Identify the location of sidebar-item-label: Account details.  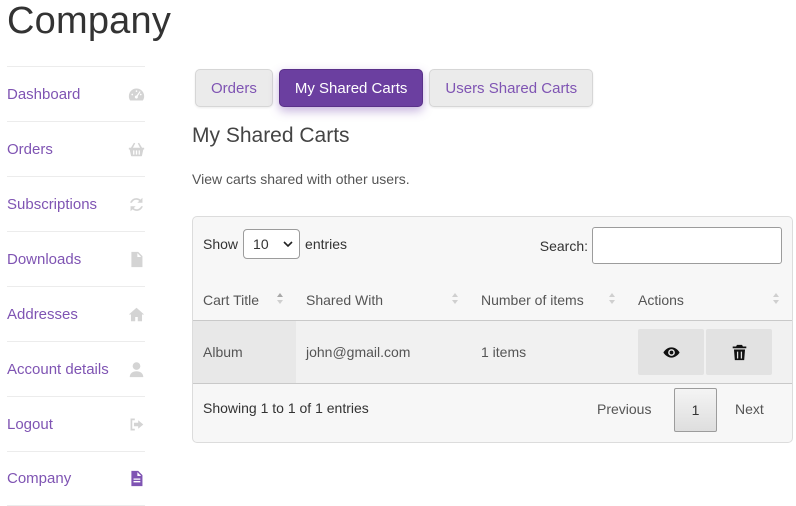
(58, 369).